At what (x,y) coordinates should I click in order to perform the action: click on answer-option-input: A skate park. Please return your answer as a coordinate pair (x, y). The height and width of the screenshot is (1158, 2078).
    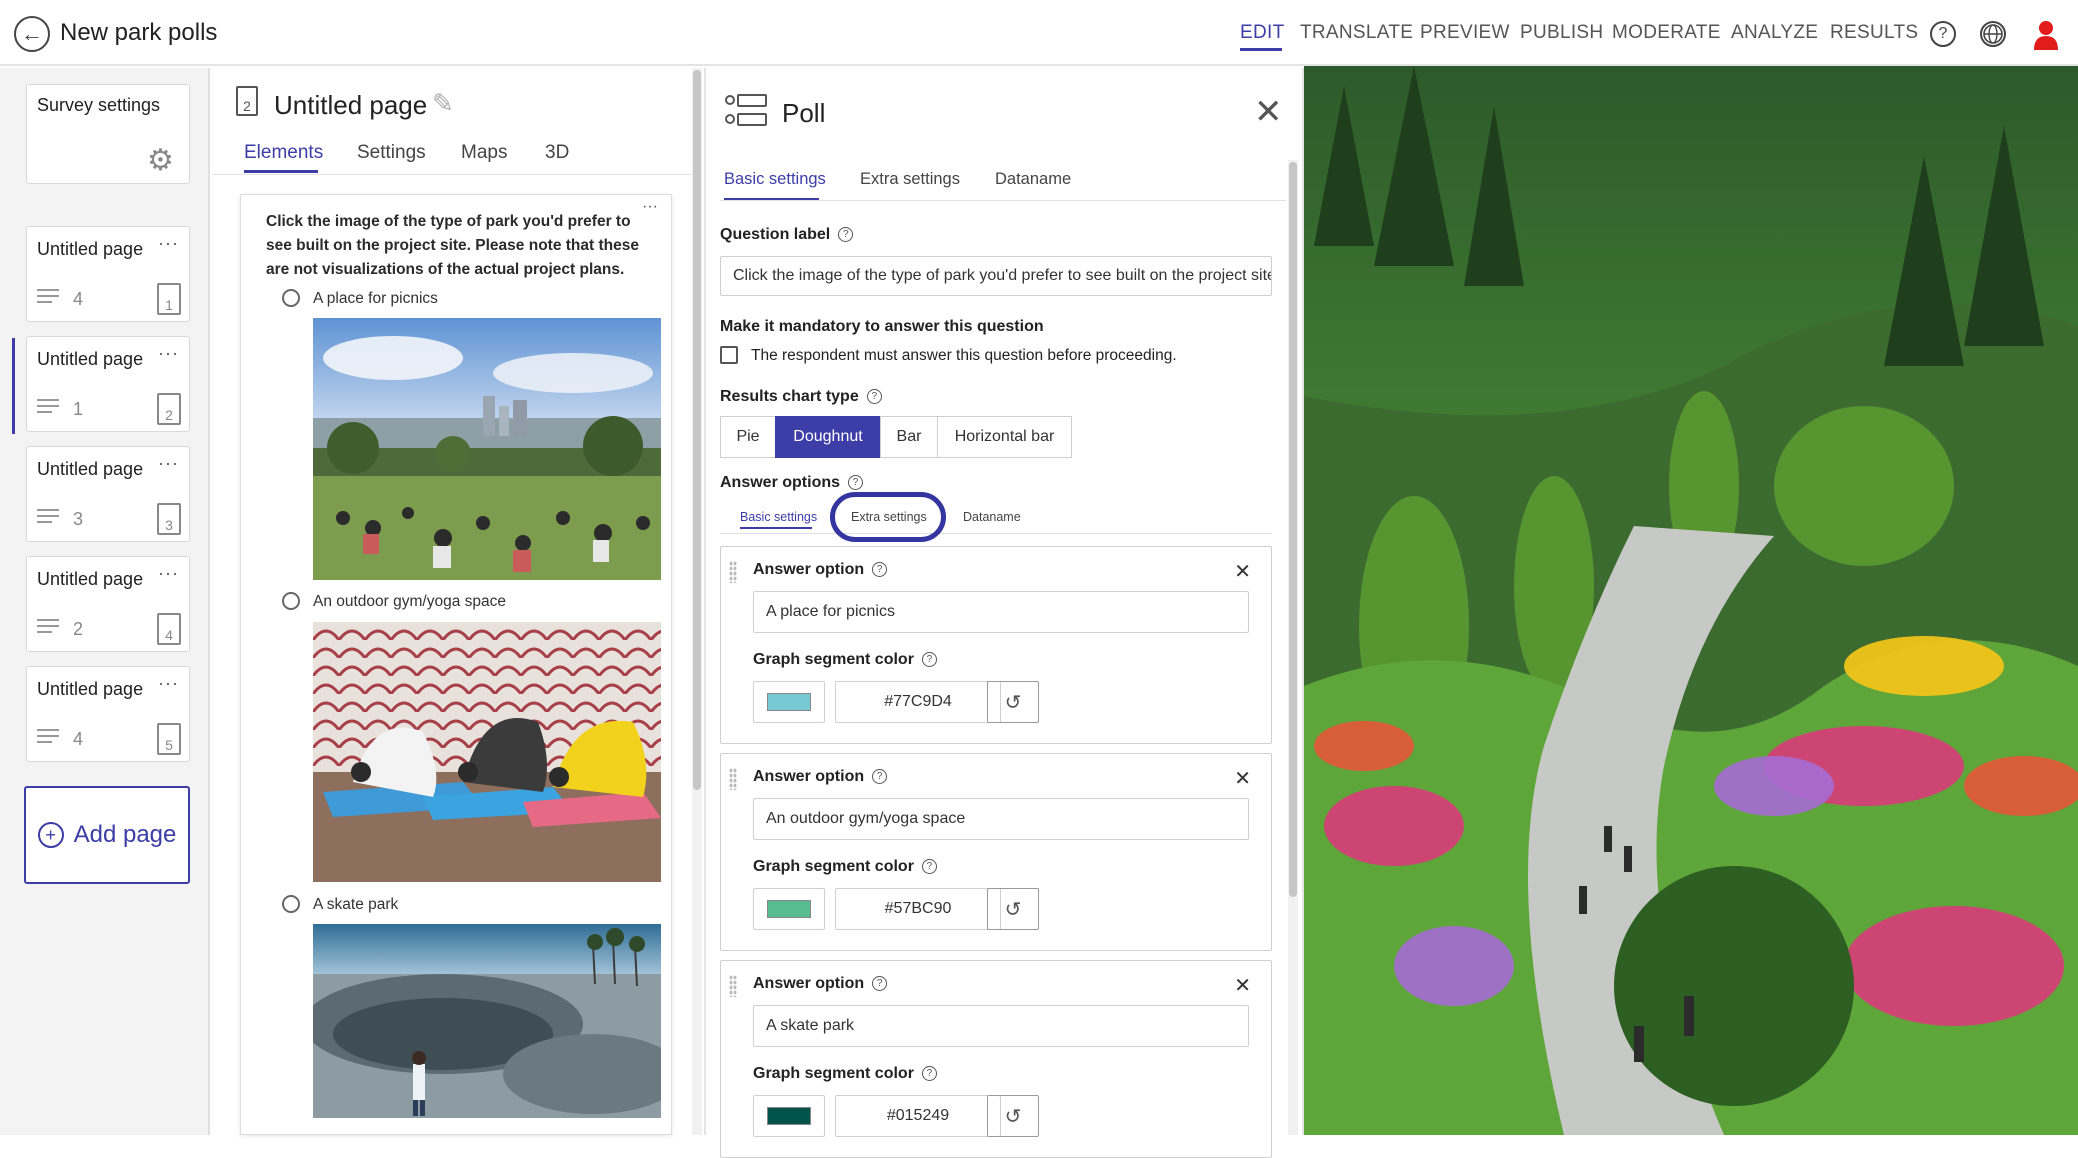
    Looking at the image, I should click on (1001, 1026).